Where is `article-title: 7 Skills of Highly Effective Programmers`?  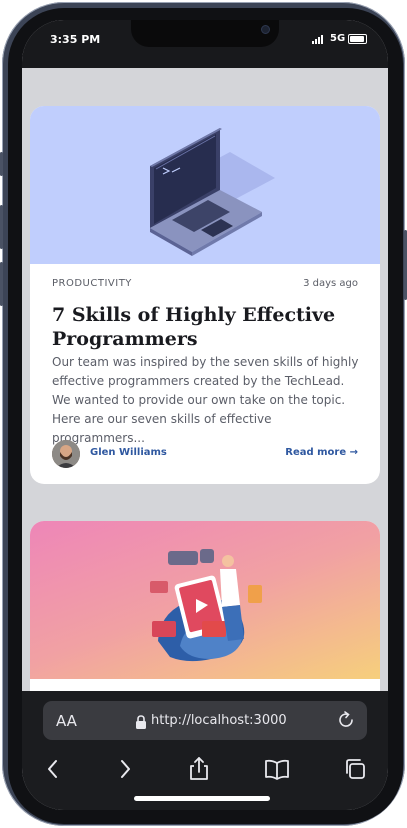
article-title: 7 Skills of Highly Effective Programmers is located at coordinates (202, 327).